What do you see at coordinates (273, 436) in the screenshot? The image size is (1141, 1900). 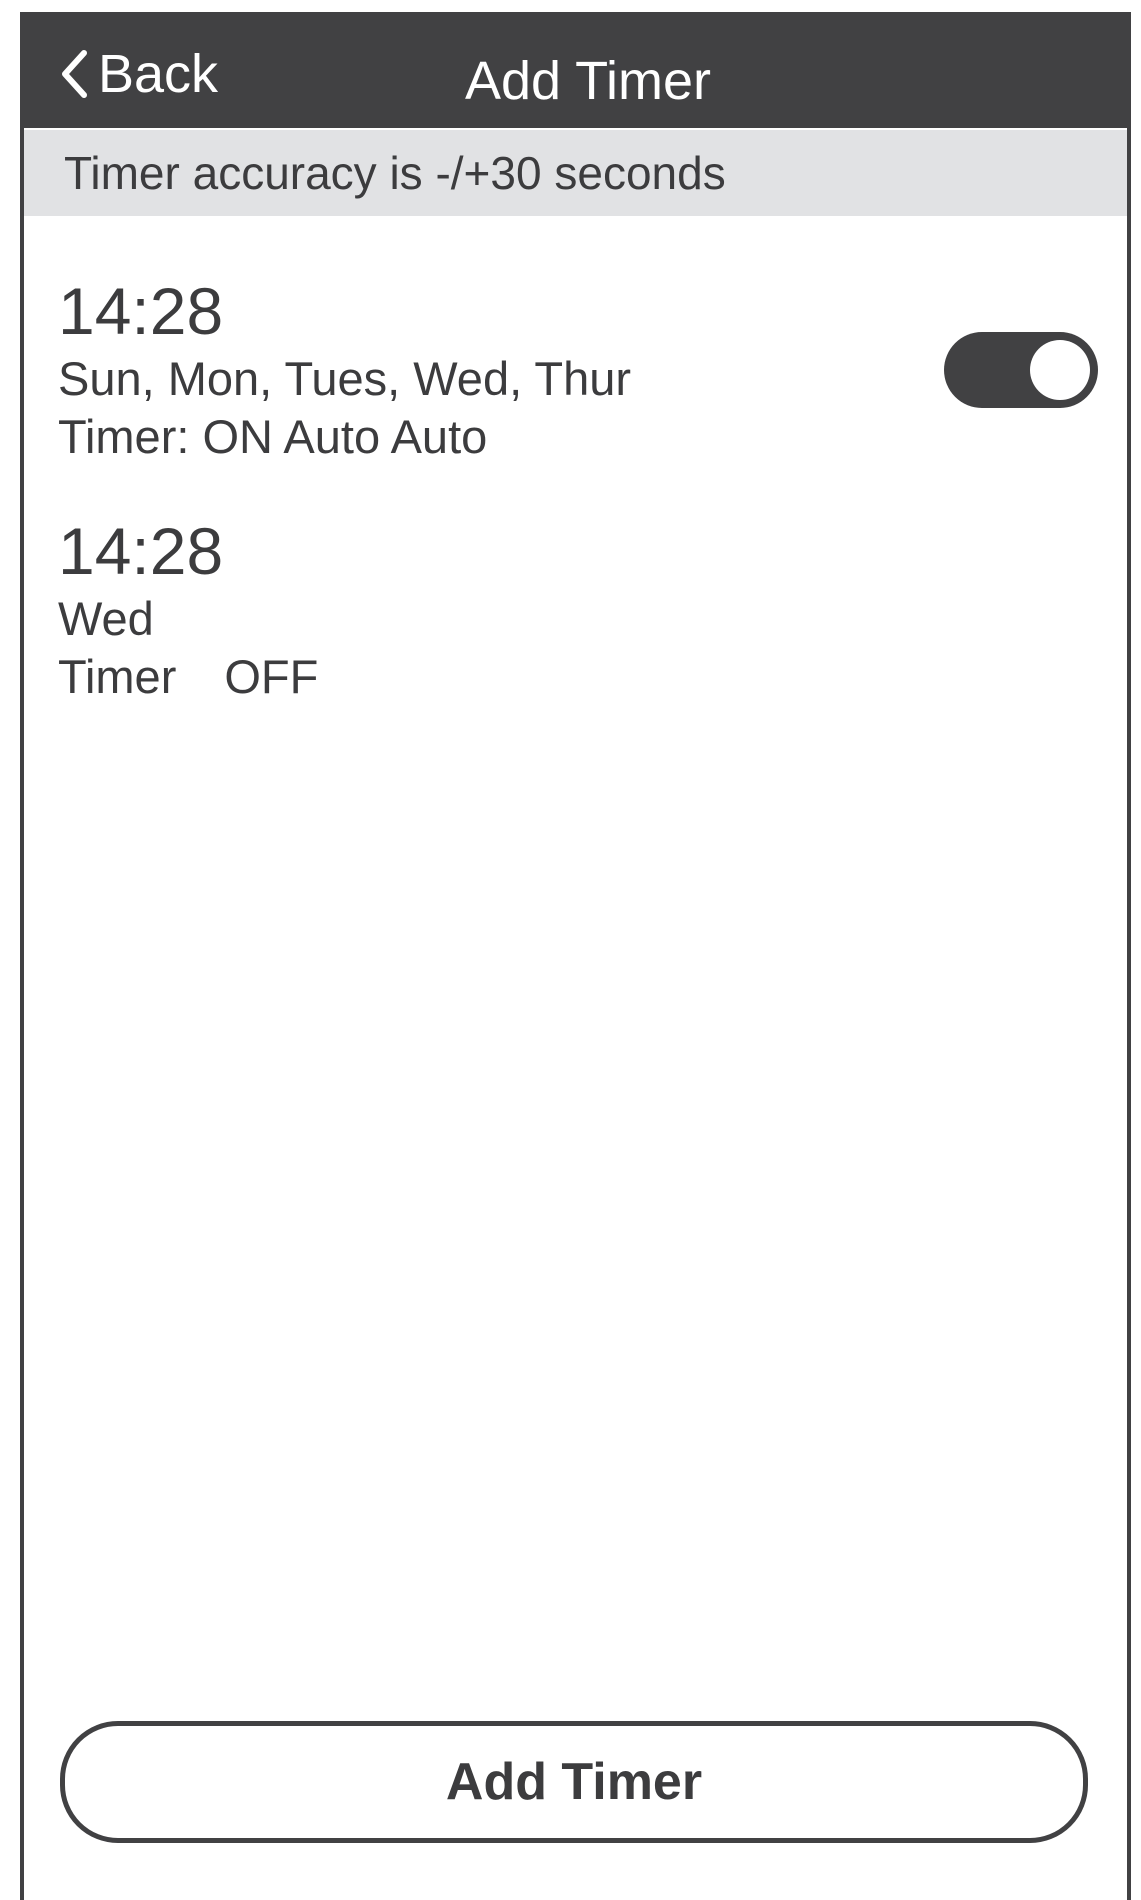 I see `timer-mode: Timer: ON Auto Auto` at bounding box center [273, 436].